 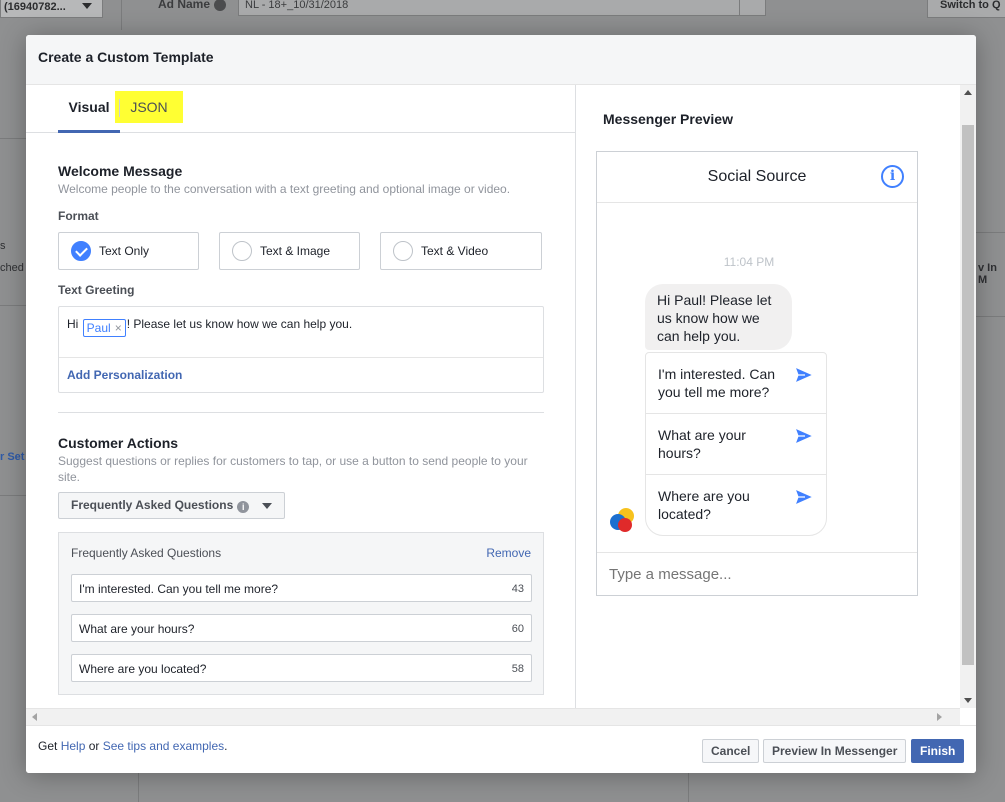 I want to click on quick-reply-text: Where are you located?, so click(x=704, y=505).